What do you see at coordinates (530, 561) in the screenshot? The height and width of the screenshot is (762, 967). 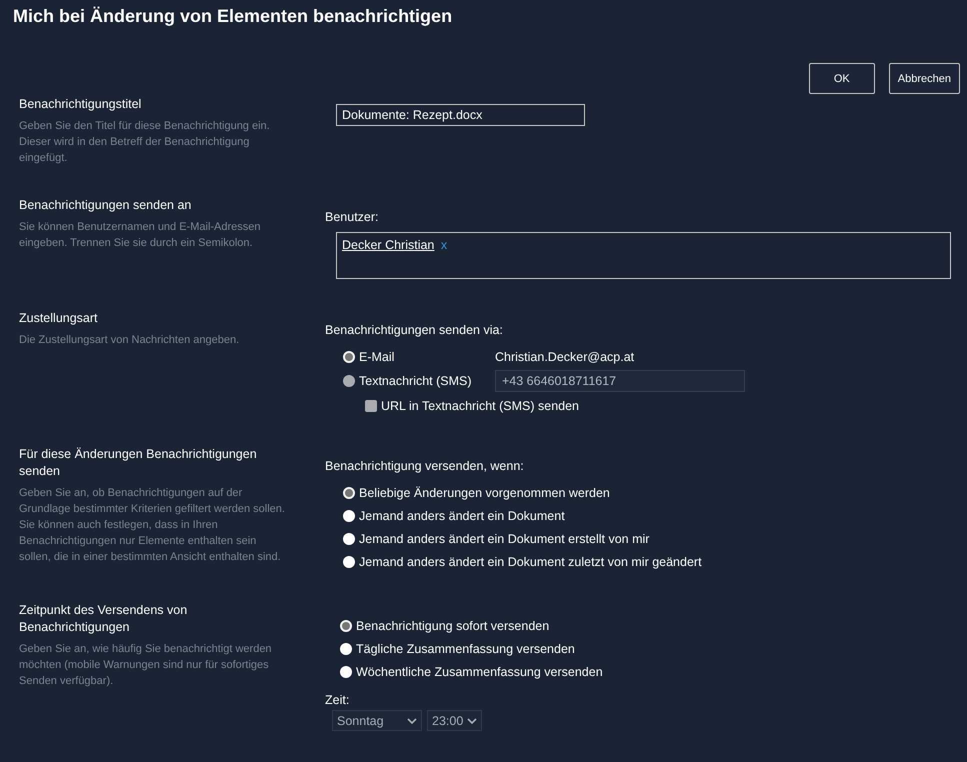 I see `option-label: Jemand anders ändert ein Dokument zuletzt von mir geändert` at bounding box center [530, 561].